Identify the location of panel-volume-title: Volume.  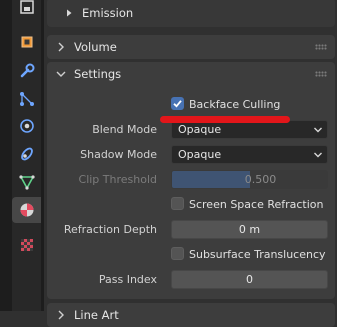
(95, 47).